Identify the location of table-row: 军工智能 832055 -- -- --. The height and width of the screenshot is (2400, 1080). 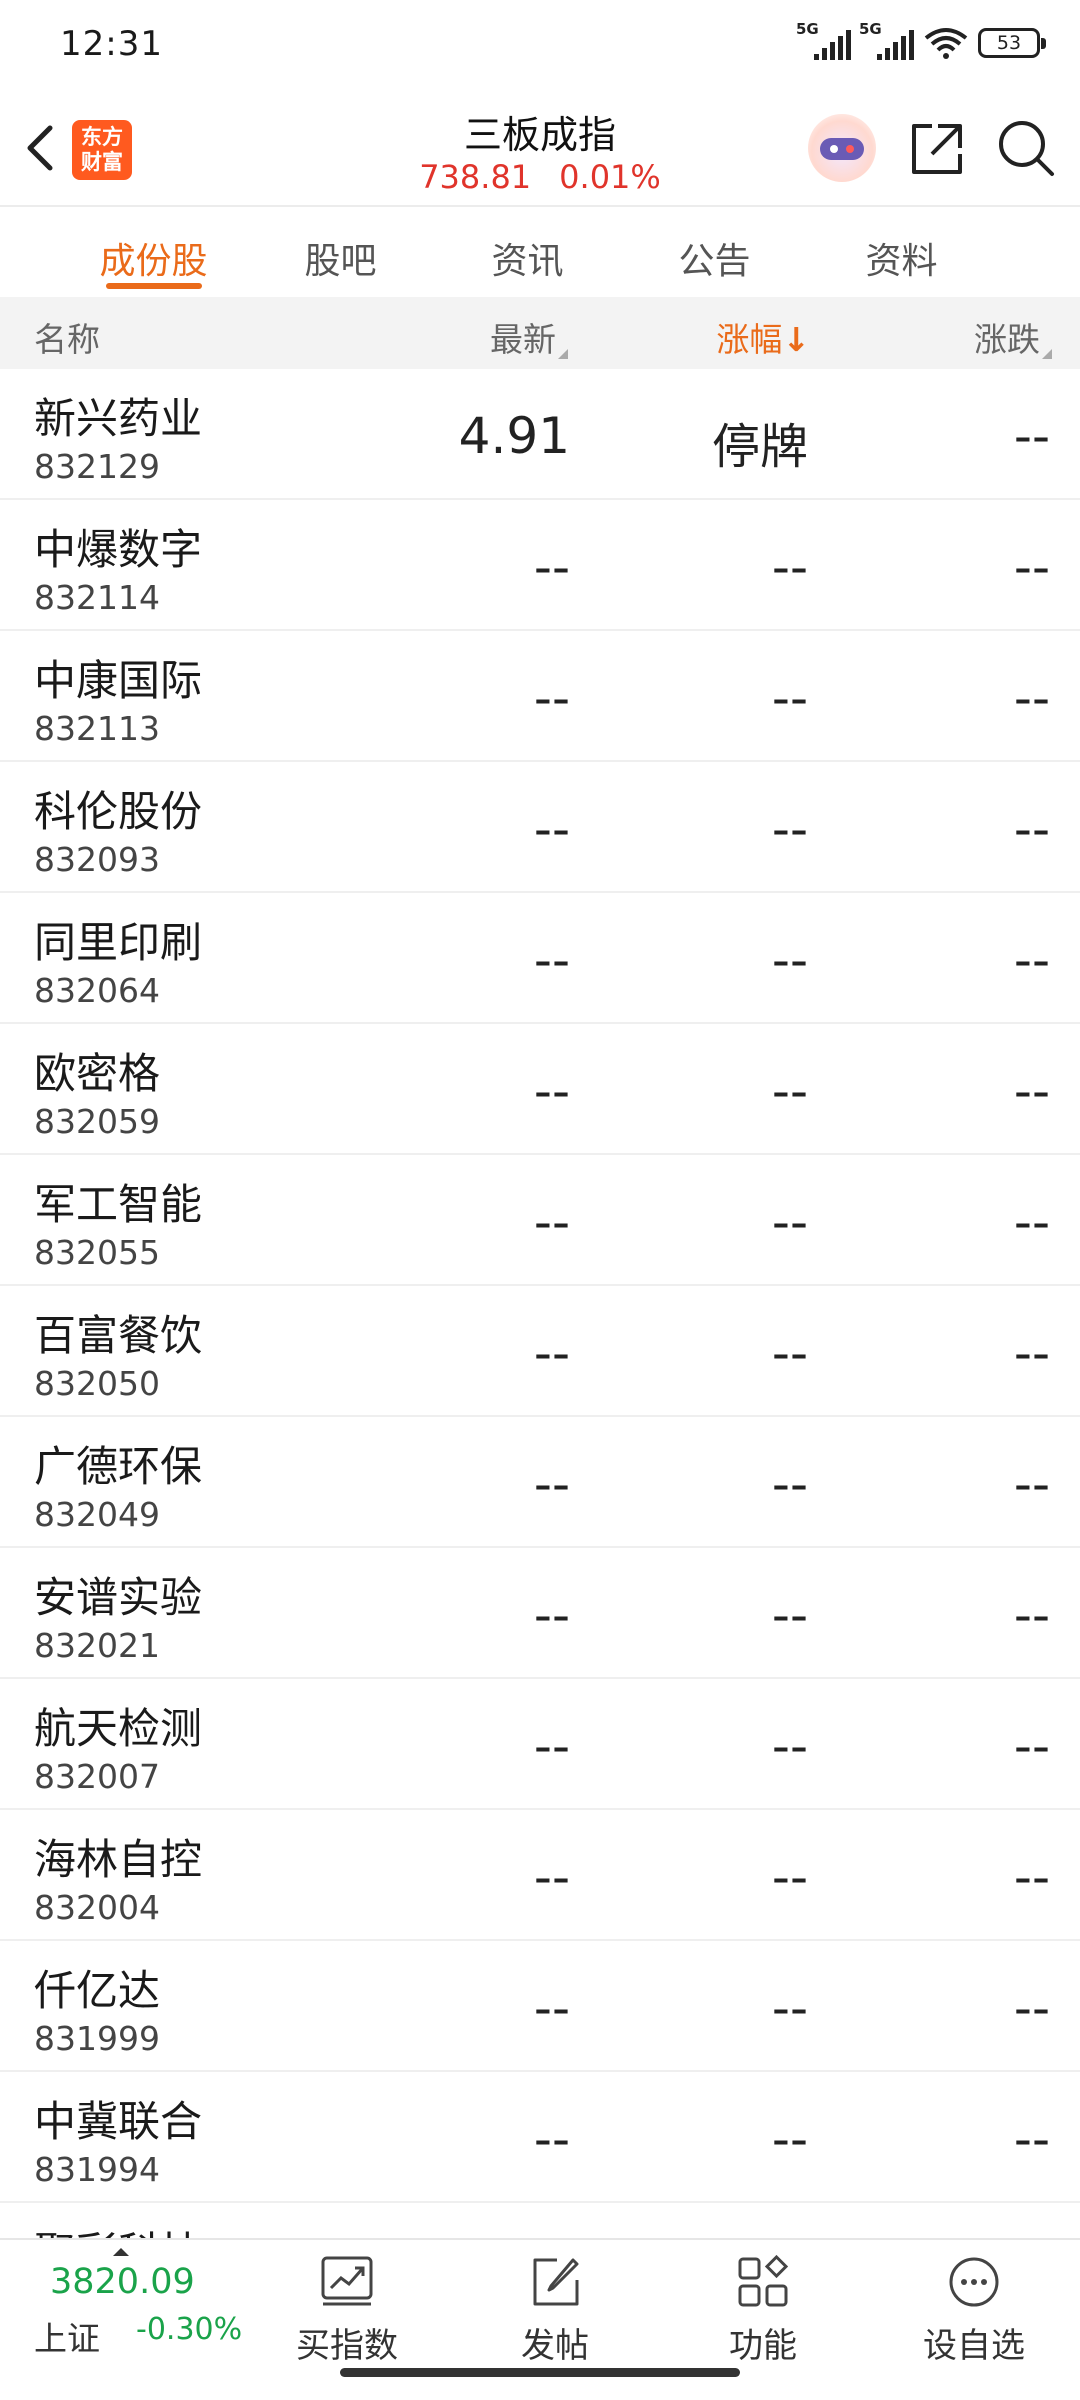
(540, 1220).